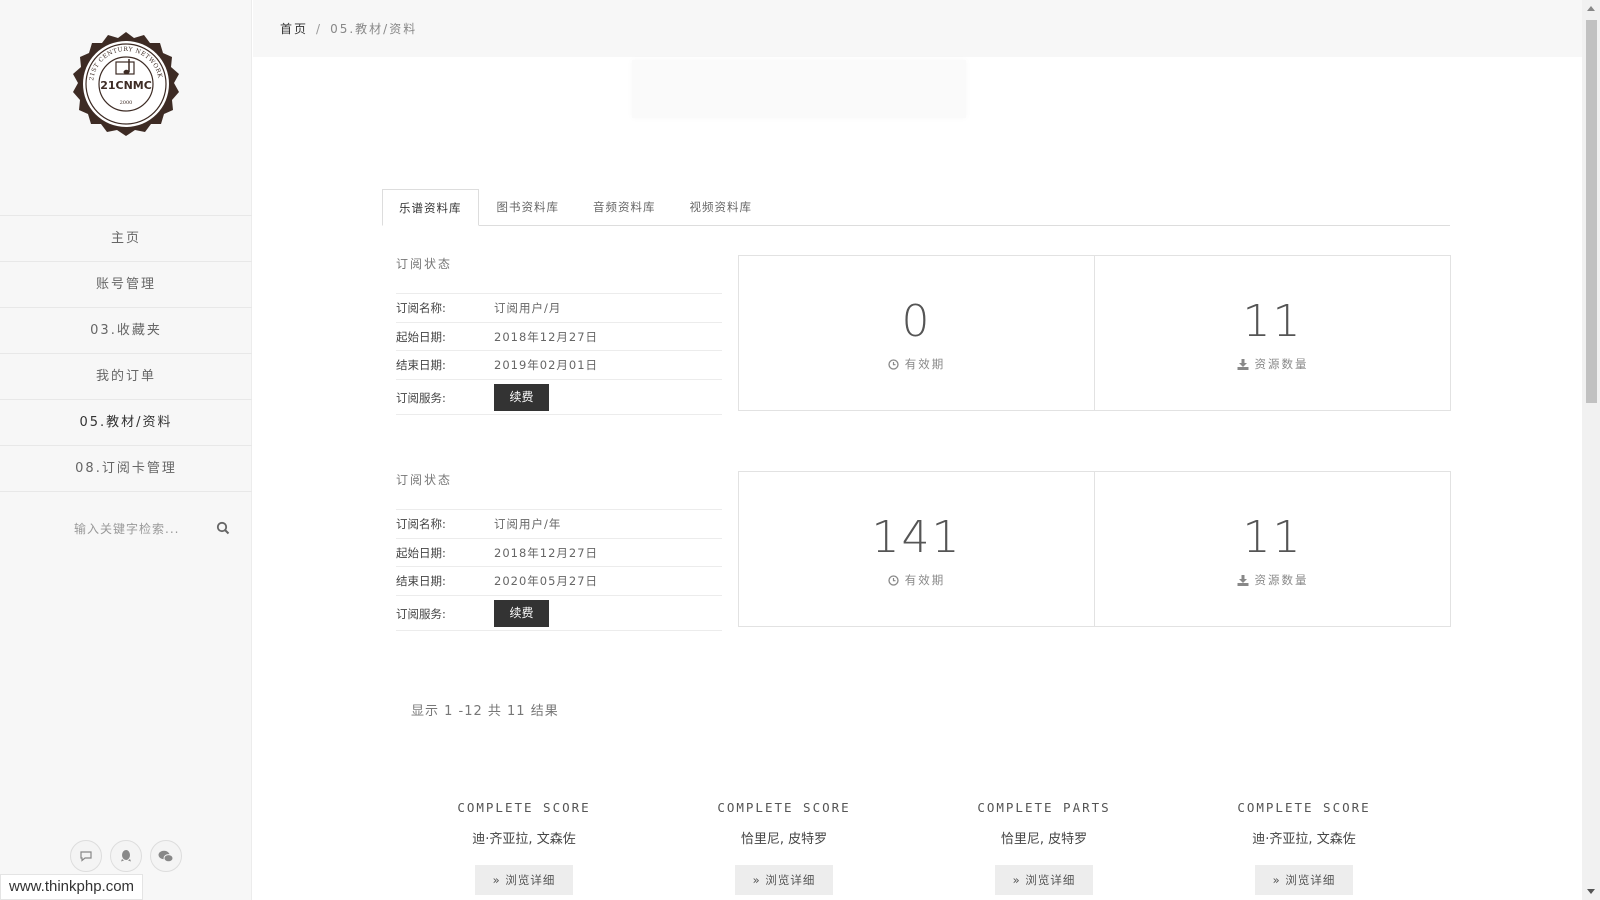 This screenshot has height=900, width=1600. I want to click on breadcrumb-home: 首页, so click(294, 29).